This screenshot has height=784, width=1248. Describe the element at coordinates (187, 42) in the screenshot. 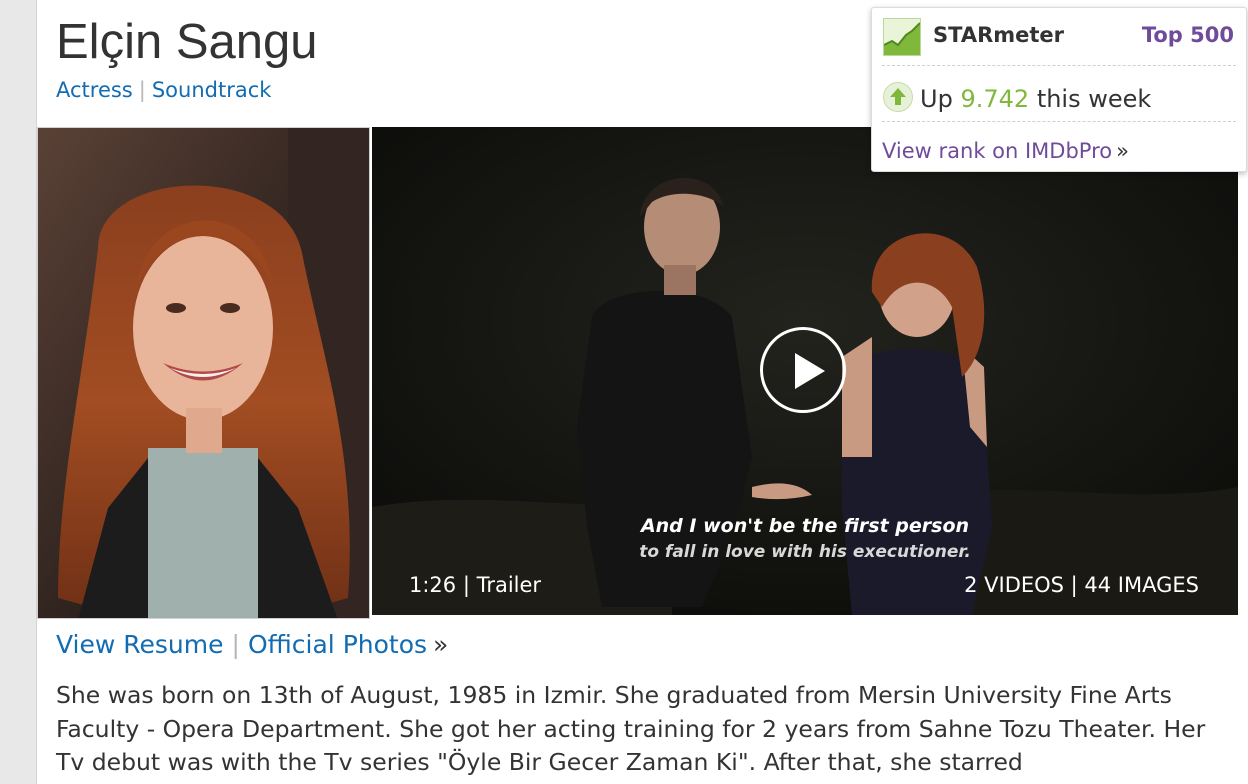

I see `person-name: Elçin Sangu` at that location.